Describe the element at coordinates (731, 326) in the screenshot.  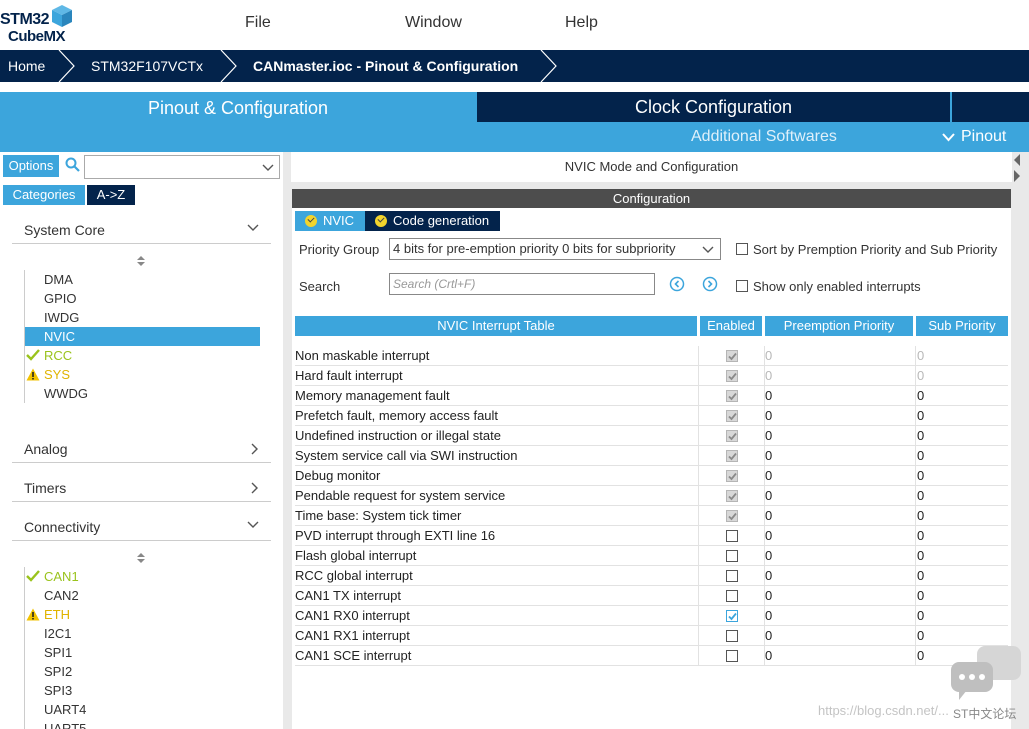
I see `col-header-enabled: Enabled` at that location.